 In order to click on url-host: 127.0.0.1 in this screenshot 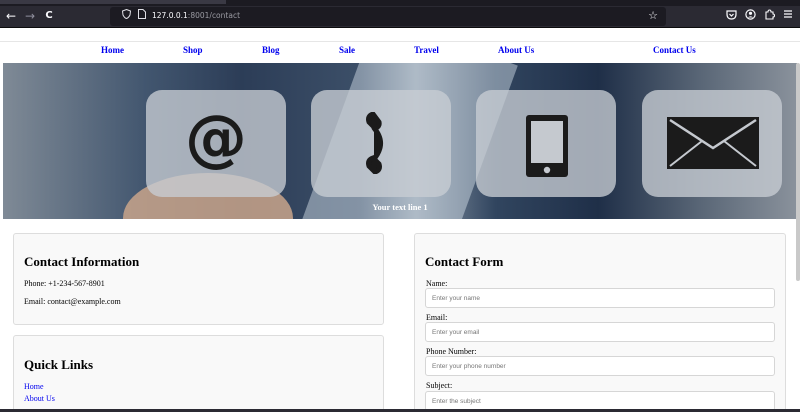, I will do `click(170, 15)`.